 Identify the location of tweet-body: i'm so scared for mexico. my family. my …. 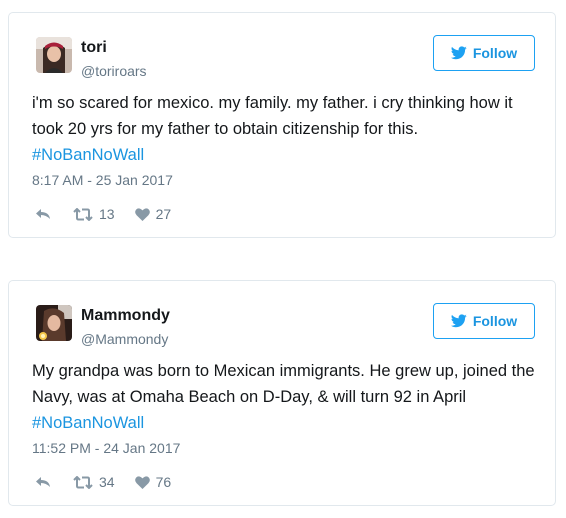
(272, 116).